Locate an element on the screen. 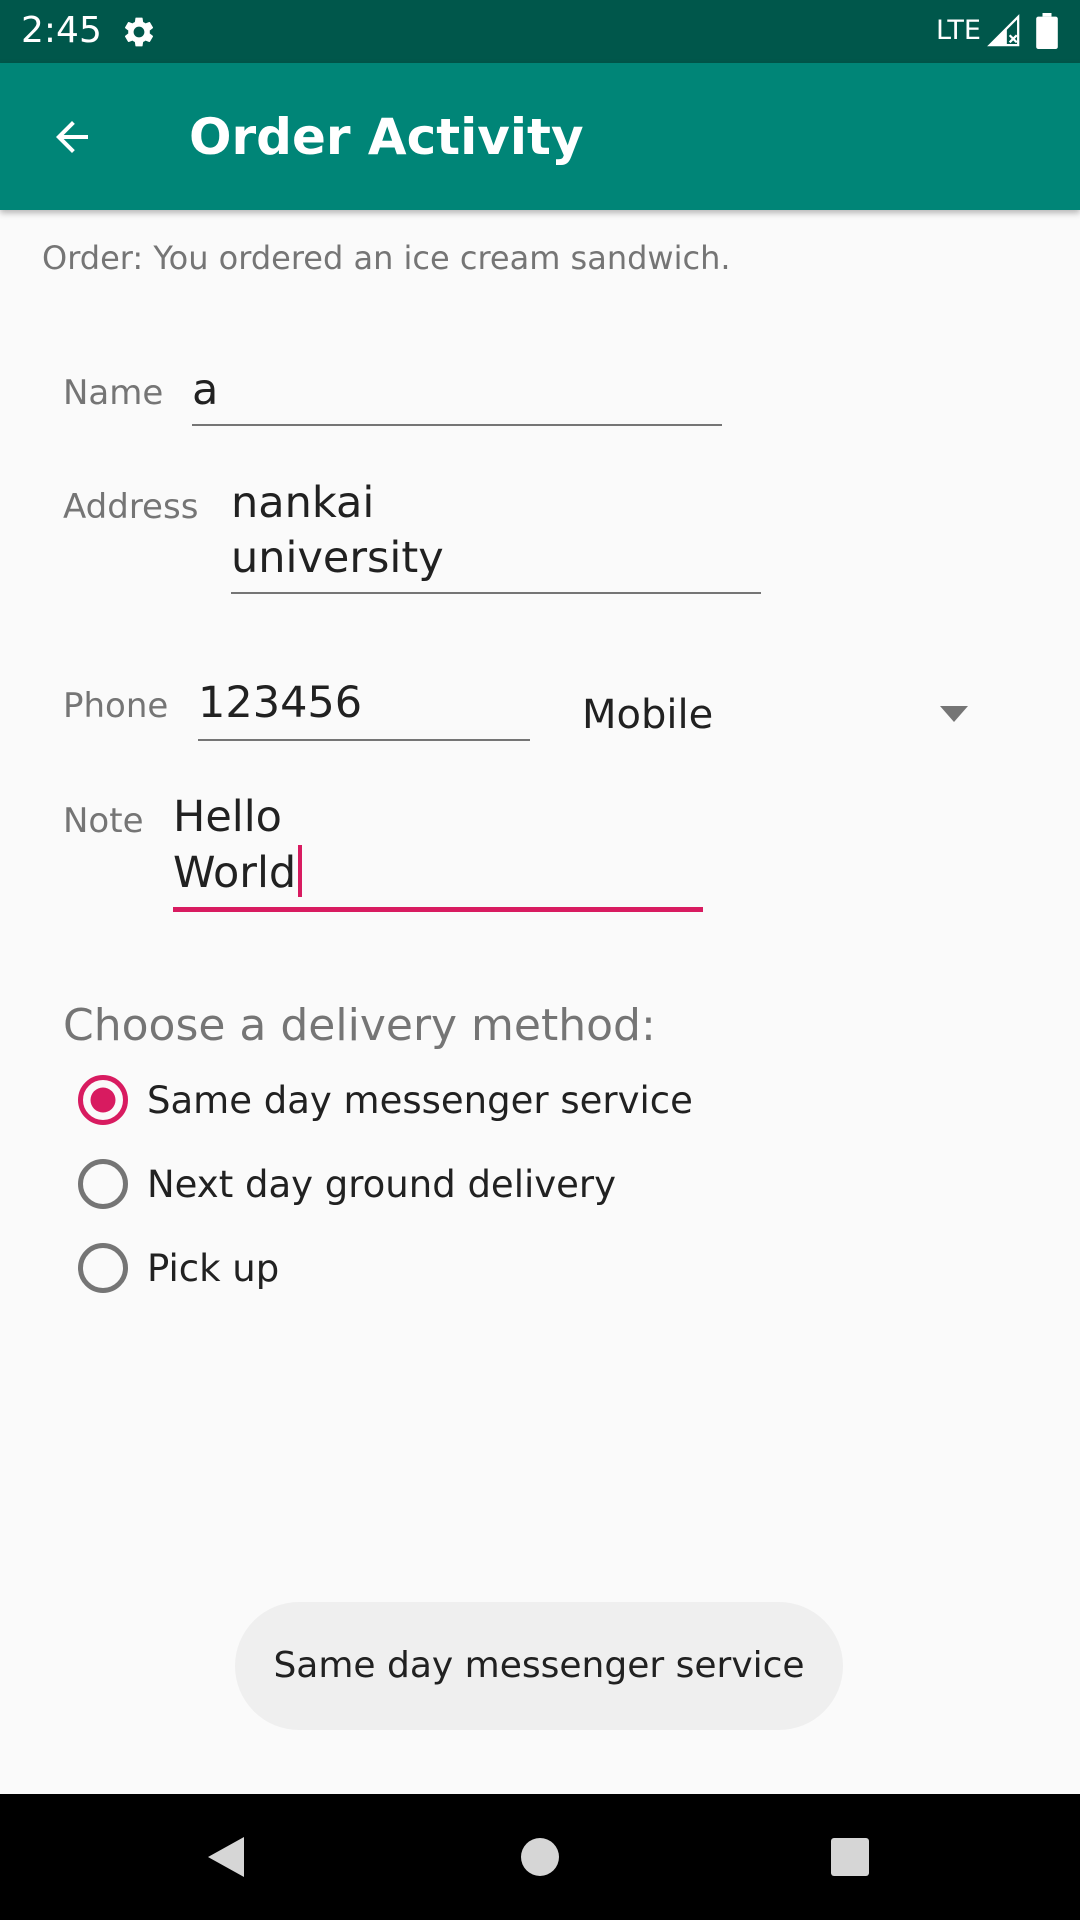  name-underline is located at coordinates (457, 425).